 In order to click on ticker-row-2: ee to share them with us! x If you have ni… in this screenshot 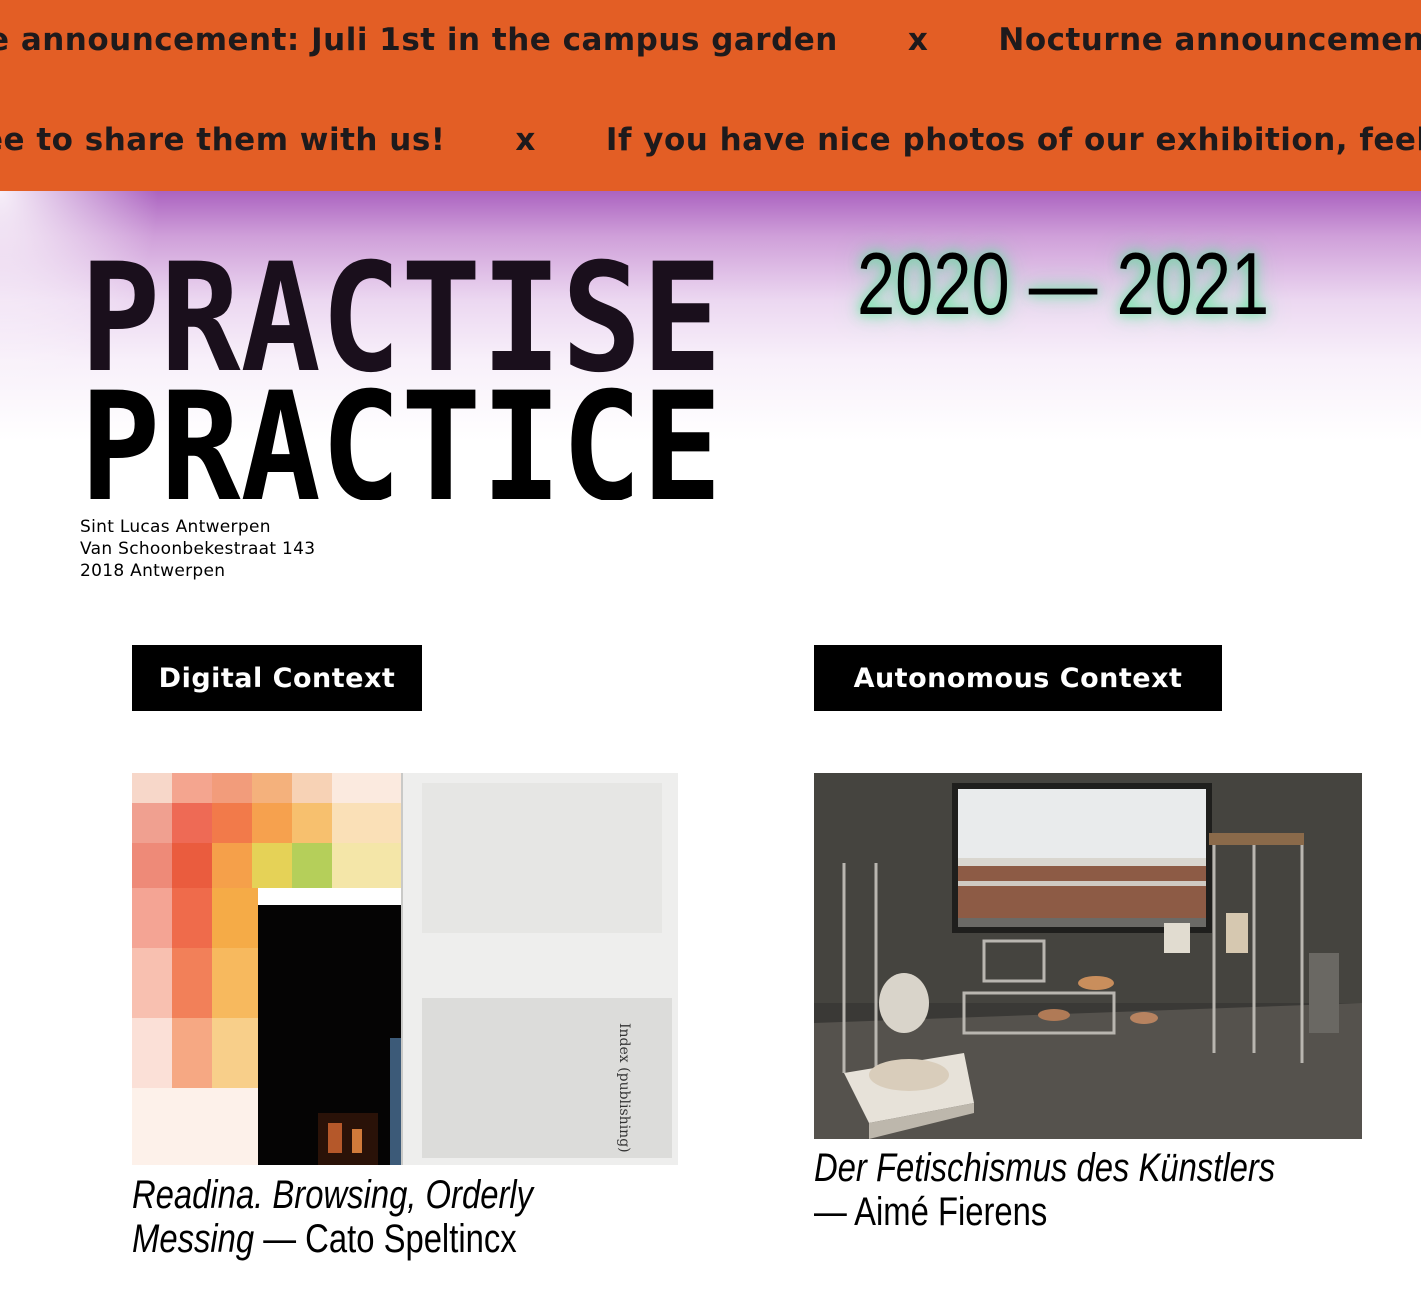, I will do `click(710, 140)`.